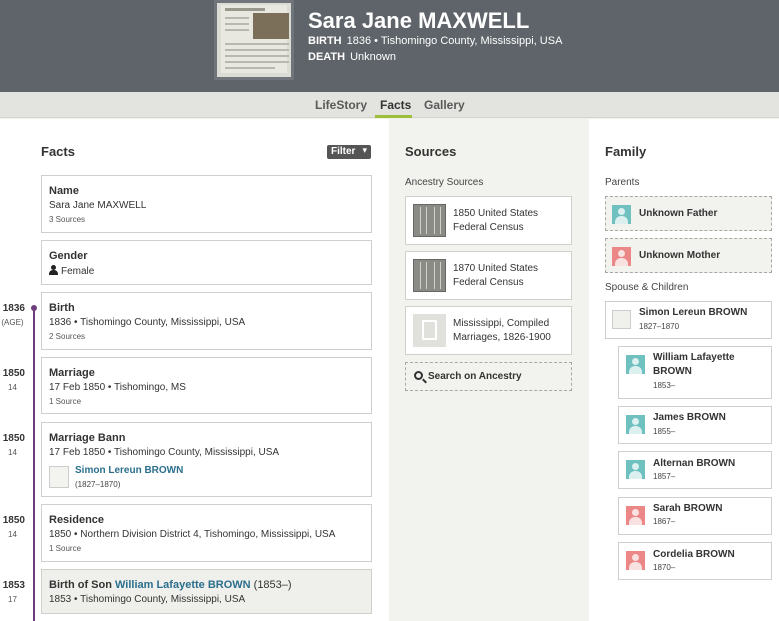 The width and height of the screenshot is (779, 621). I want to click on facts-heading: Facts, so click(58, 151).